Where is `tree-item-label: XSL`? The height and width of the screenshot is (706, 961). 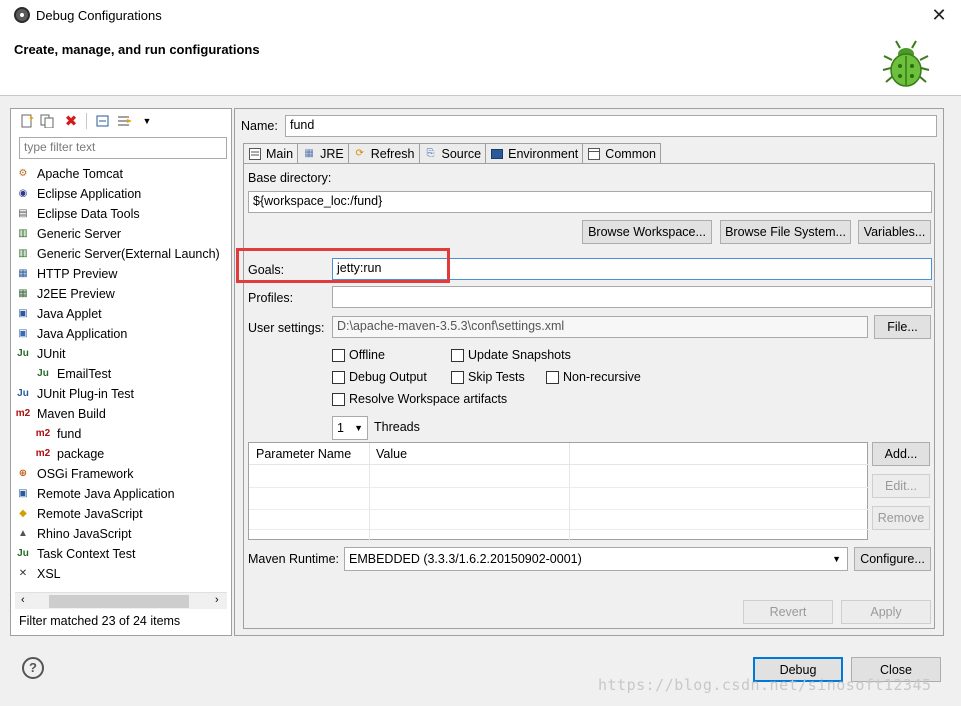
tree-item-label: XSL is located at coordinates (49, 574).